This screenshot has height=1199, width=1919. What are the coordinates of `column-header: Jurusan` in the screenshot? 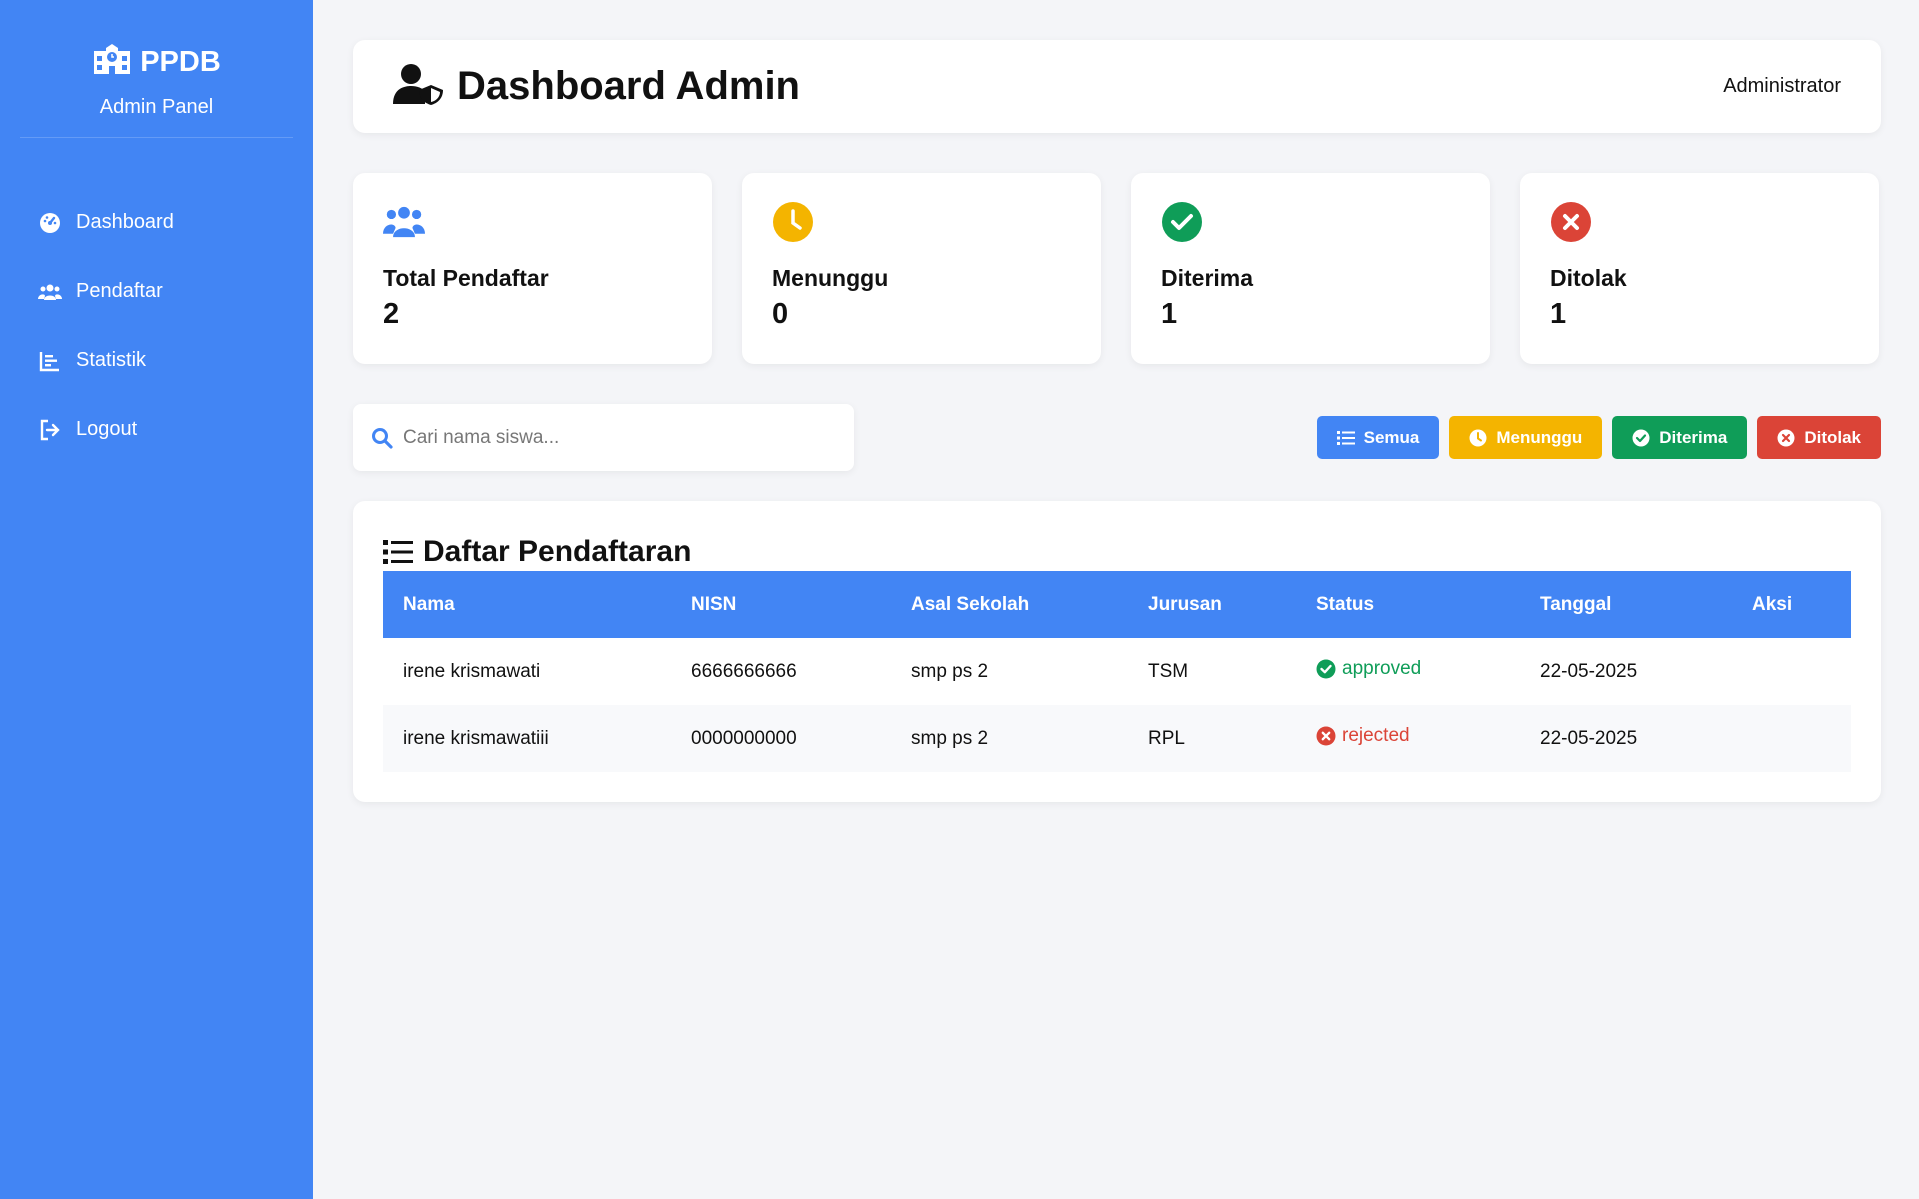 It's located at (1212, 604).